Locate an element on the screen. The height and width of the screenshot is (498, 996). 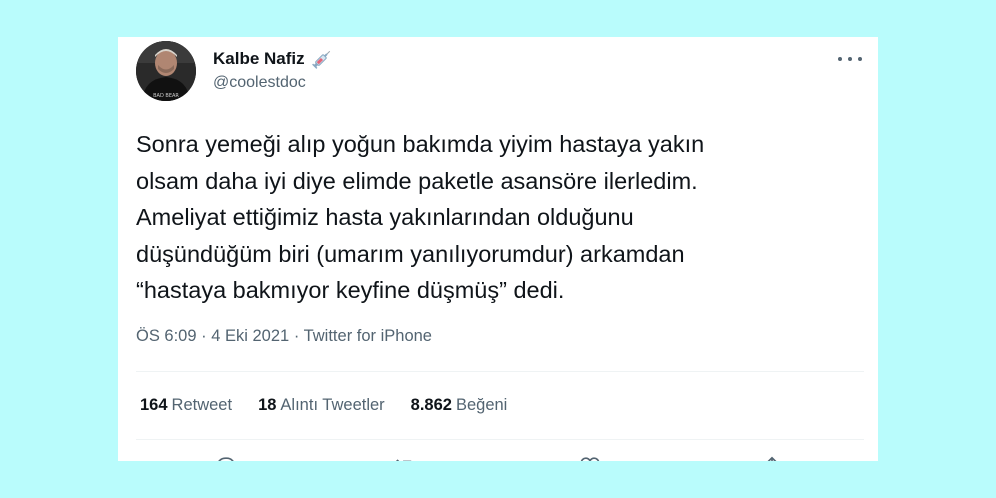
author-handle: @coolestdoc is located at coordinates (259, 83).